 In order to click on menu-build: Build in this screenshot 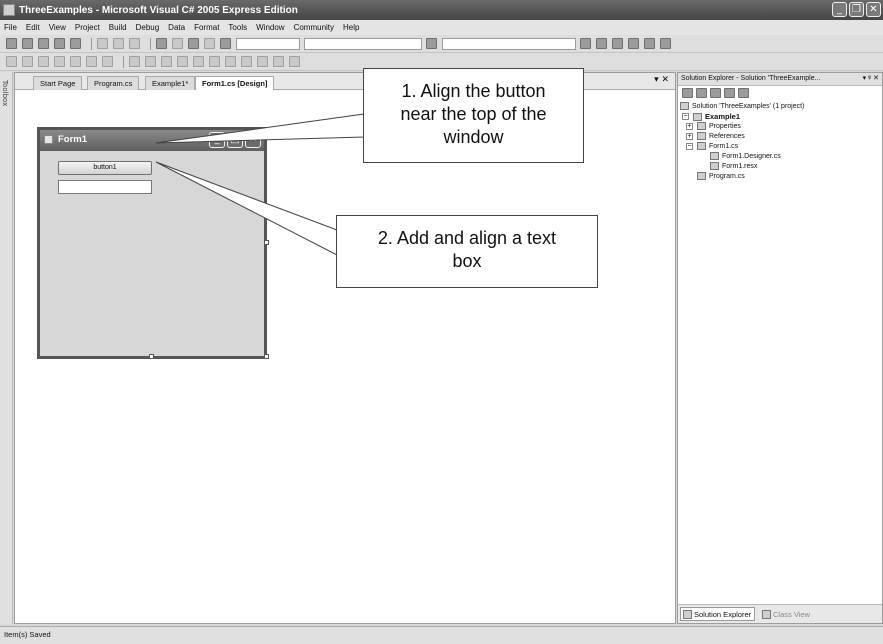, I will do `click(118, 27)`.